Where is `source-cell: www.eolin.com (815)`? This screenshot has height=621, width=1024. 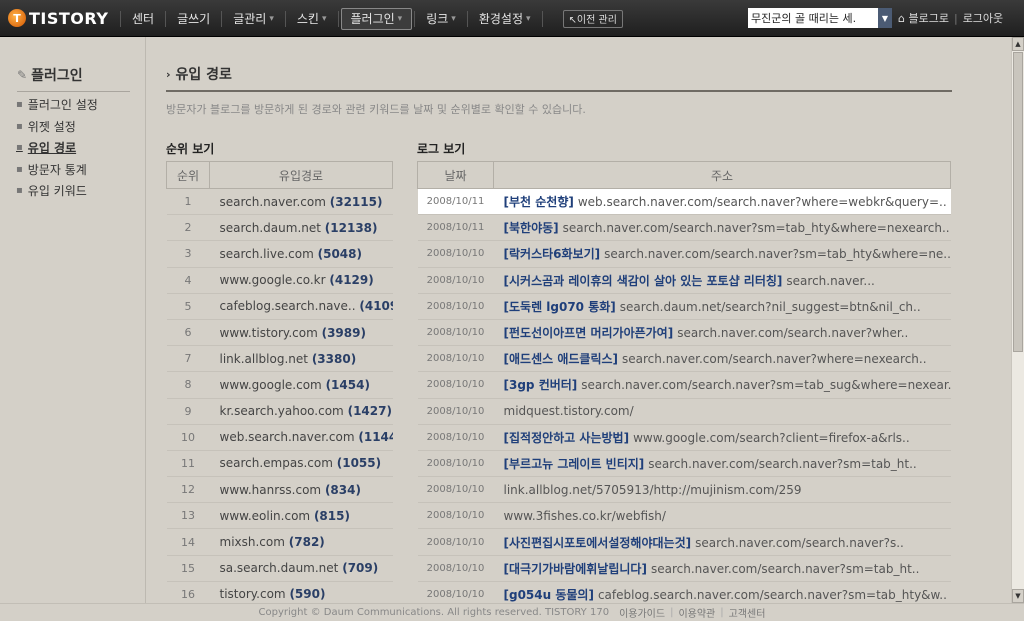
source-cell: www.eolin.com (815) is located at coordinates (301, 516).